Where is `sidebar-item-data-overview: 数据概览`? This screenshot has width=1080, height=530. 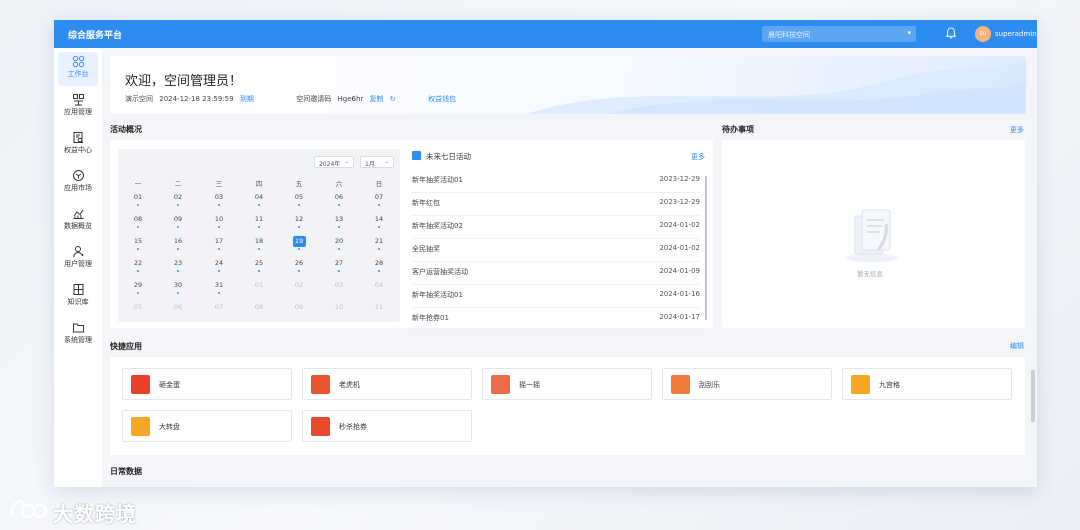
sidebar-item-data-overview: 数据概览 is located at coordinates (78, 221).